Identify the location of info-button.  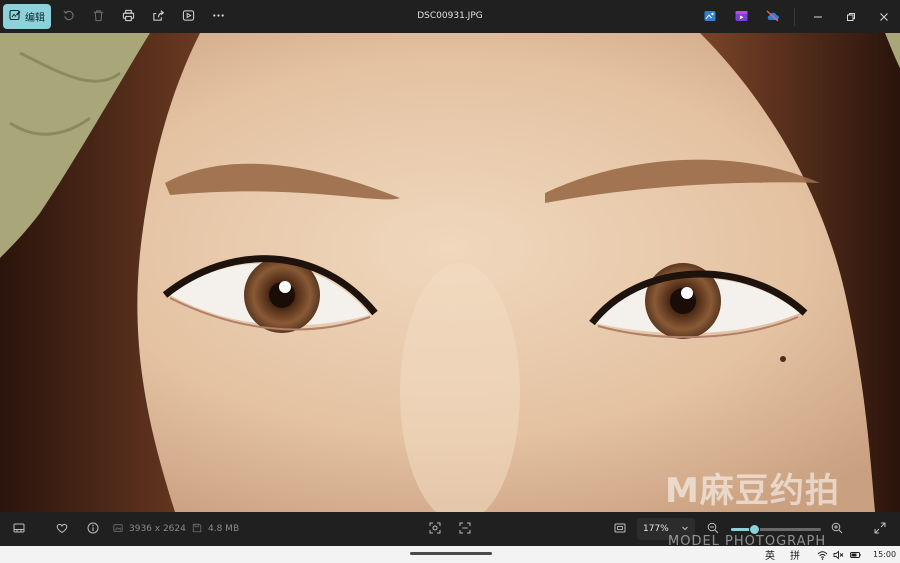
(93, 529).